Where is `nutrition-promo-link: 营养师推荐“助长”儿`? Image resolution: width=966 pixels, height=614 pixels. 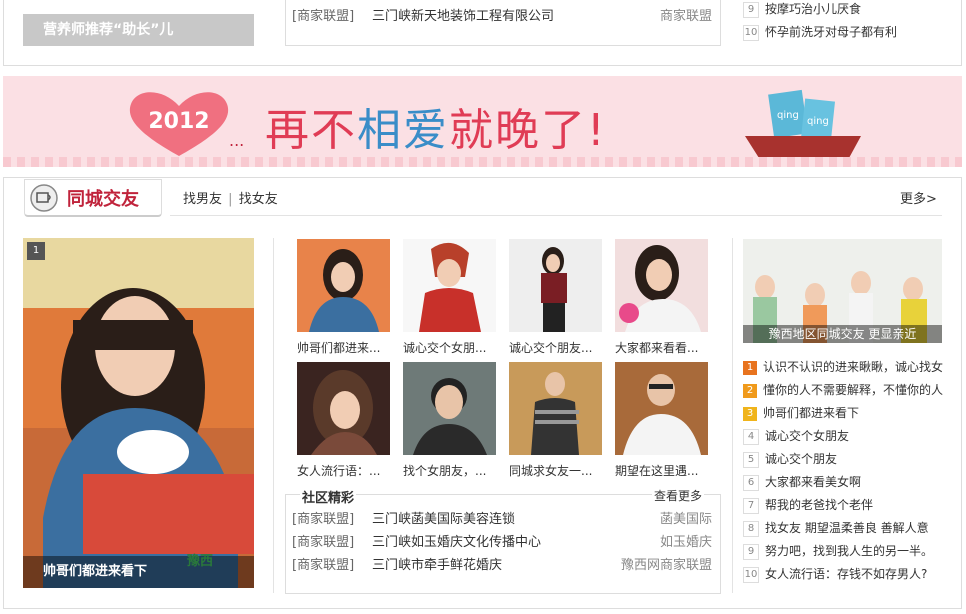
nutrition-promo-link: 营养师推荐“助长”儿 is located at coordinates (138, 30).